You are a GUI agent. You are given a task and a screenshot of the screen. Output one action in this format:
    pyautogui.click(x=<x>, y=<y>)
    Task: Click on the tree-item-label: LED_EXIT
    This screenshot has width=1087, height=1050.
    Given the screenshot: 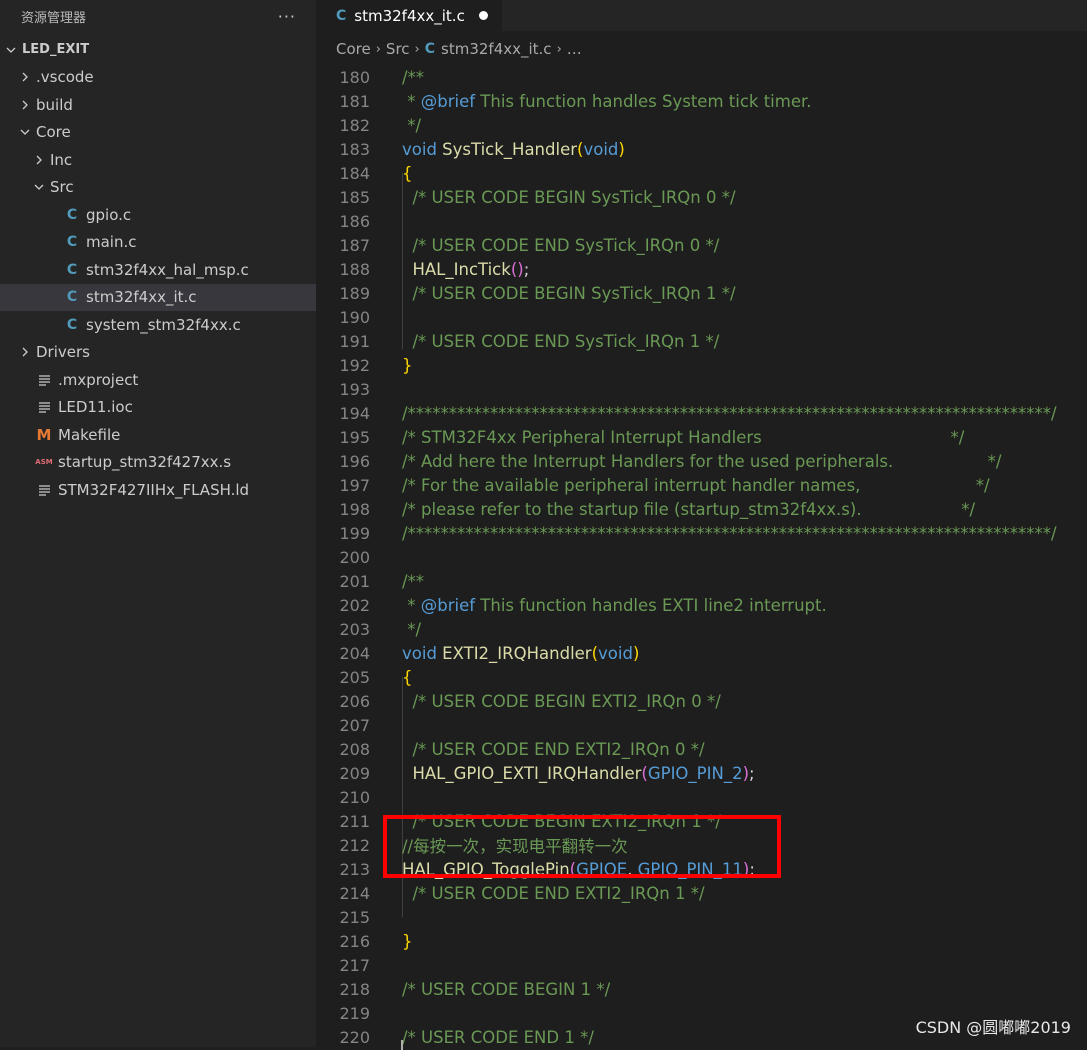 What is the action you would take?
    pyautogui.click(x=56, y=50)
    